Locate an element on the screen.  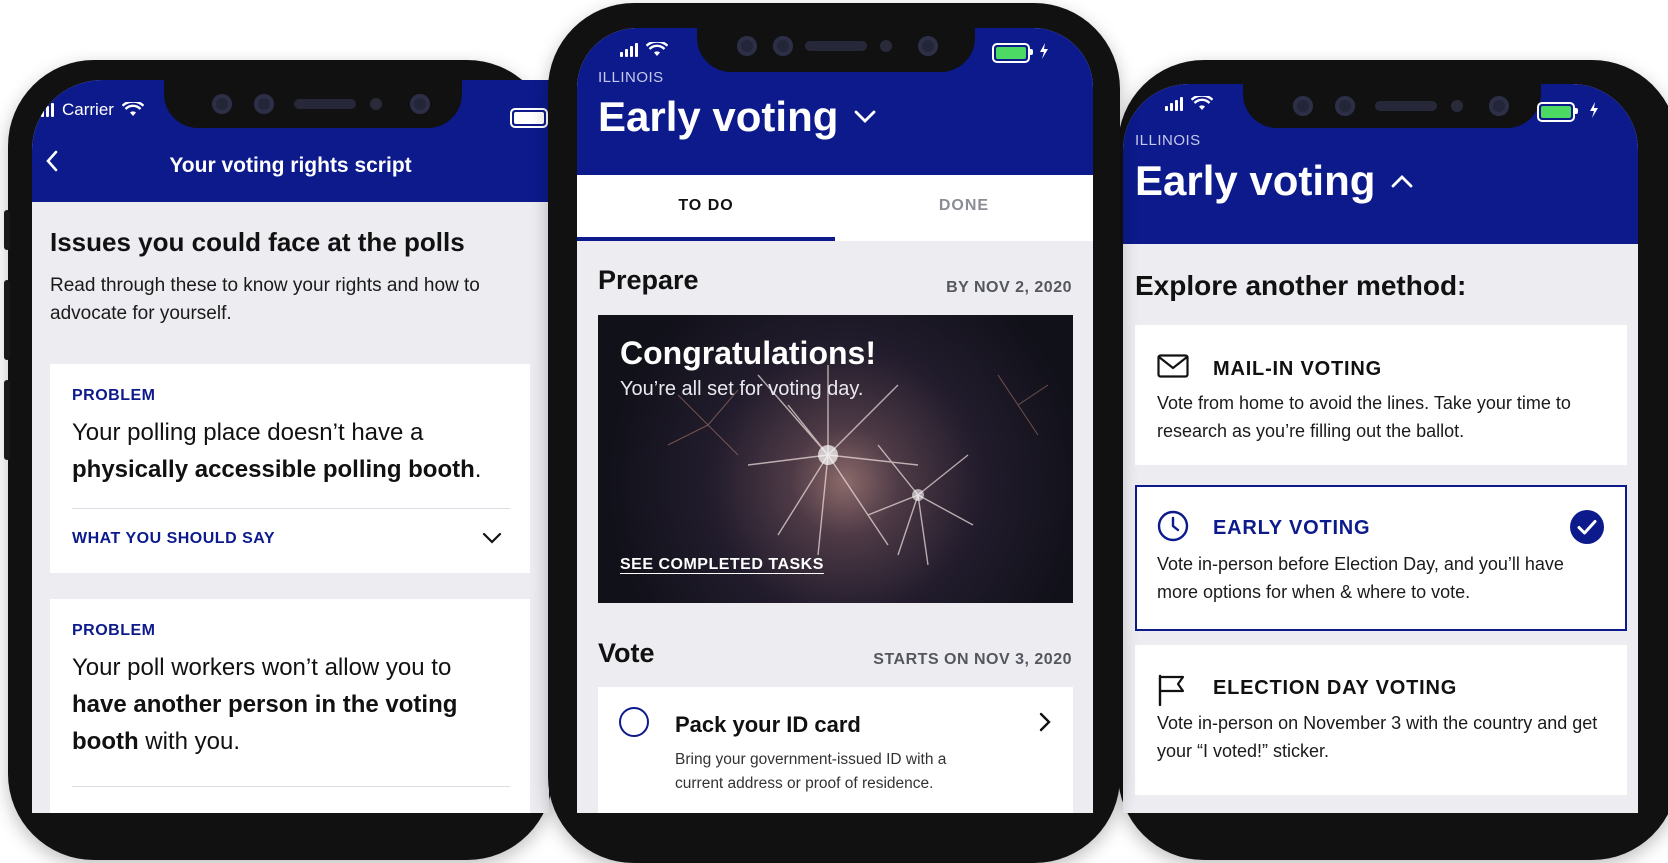
chevron-right-icon is located at coordinates (1045, 722).